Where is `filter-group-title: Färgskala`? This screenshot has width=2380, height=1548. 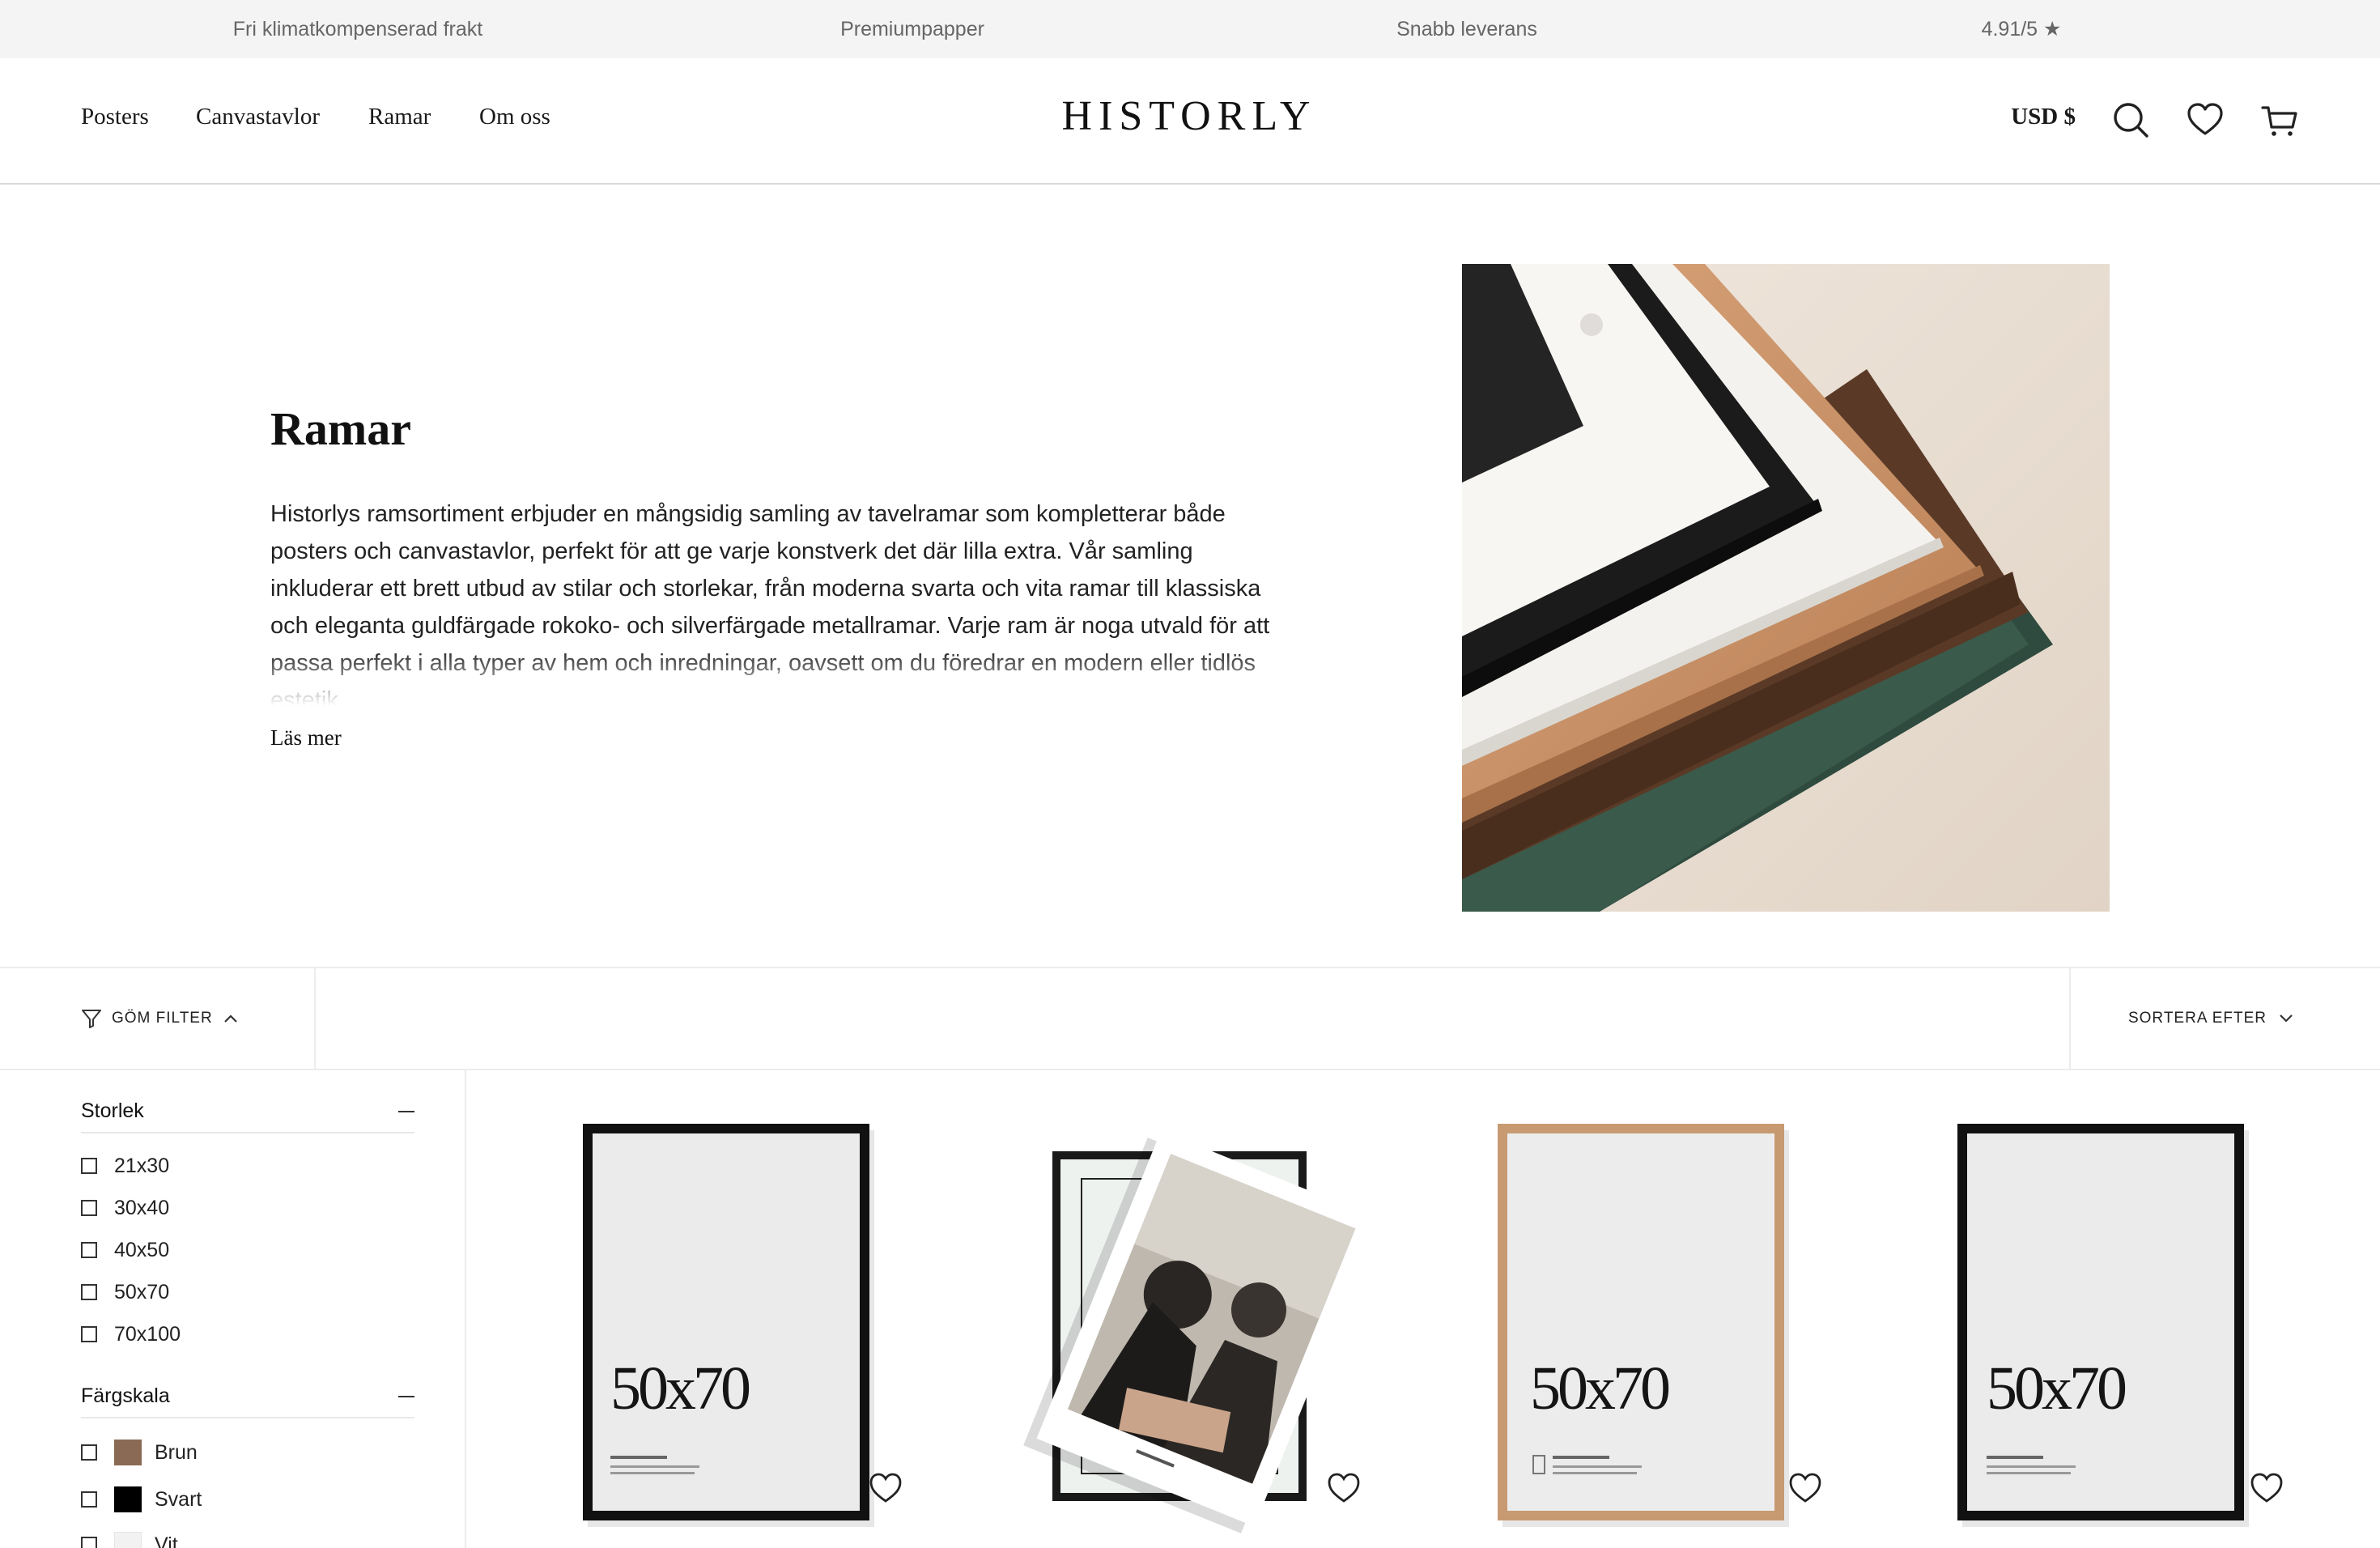
filter-group-title: Färgskala is located at coordinates (125, 1396).